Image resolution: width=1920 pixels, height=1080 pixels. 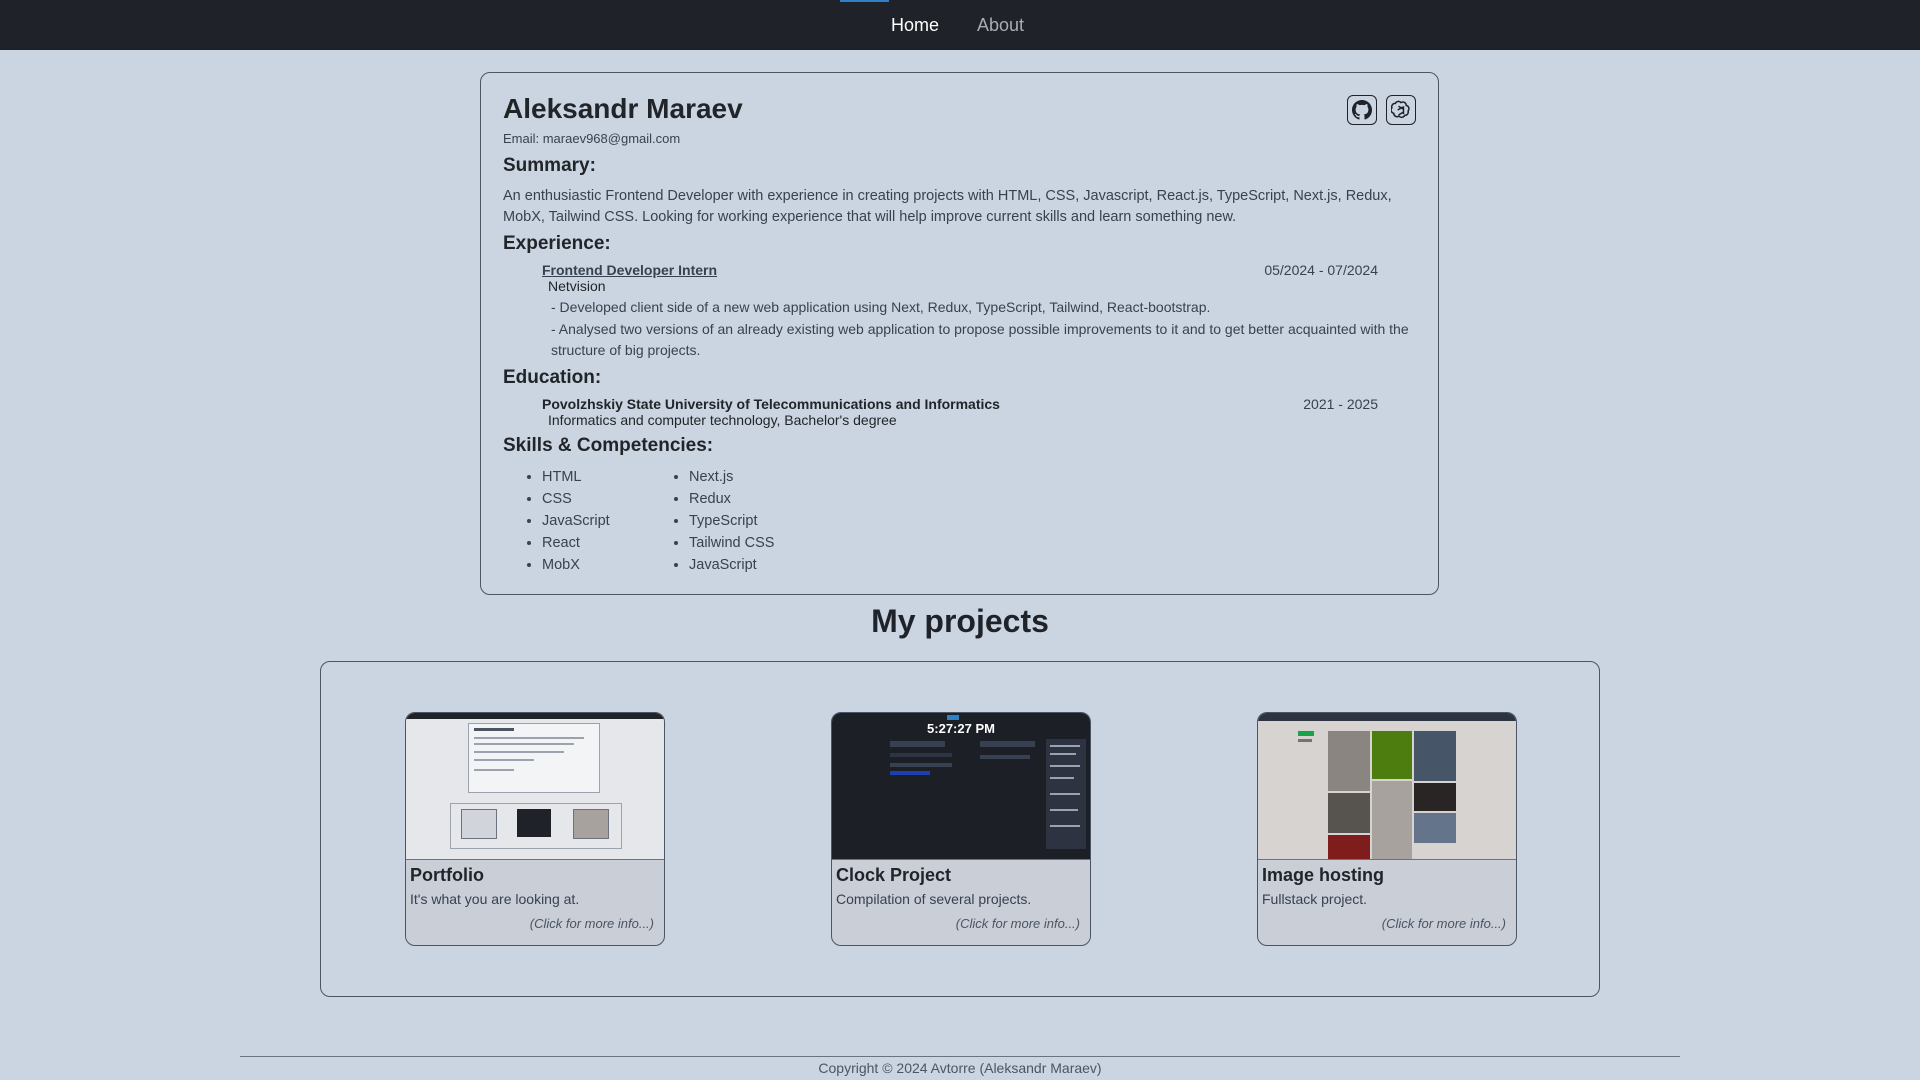 I want to click on job-company: Netvision, so click(x=577, y=286).